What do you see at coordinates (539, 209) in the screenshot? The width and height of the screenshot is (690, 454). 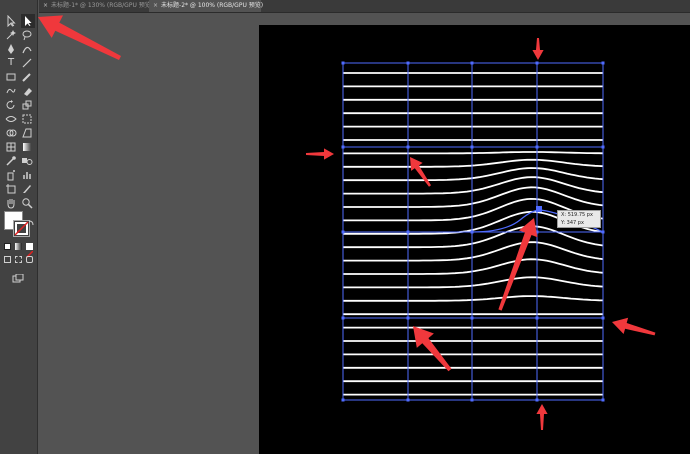 I see `selected-anchor-point` at bounding box center [539, 209].